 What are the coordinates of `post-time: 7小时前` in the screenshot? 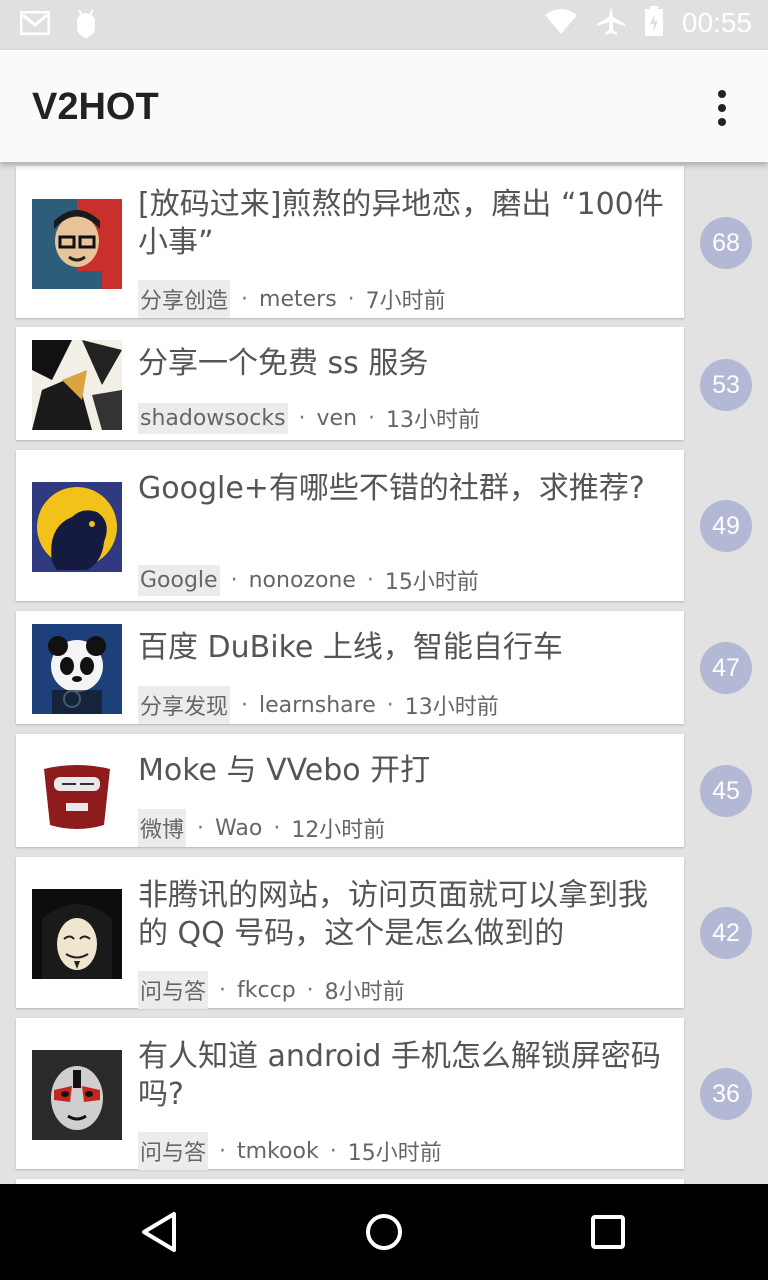 It's located at (405, 301).